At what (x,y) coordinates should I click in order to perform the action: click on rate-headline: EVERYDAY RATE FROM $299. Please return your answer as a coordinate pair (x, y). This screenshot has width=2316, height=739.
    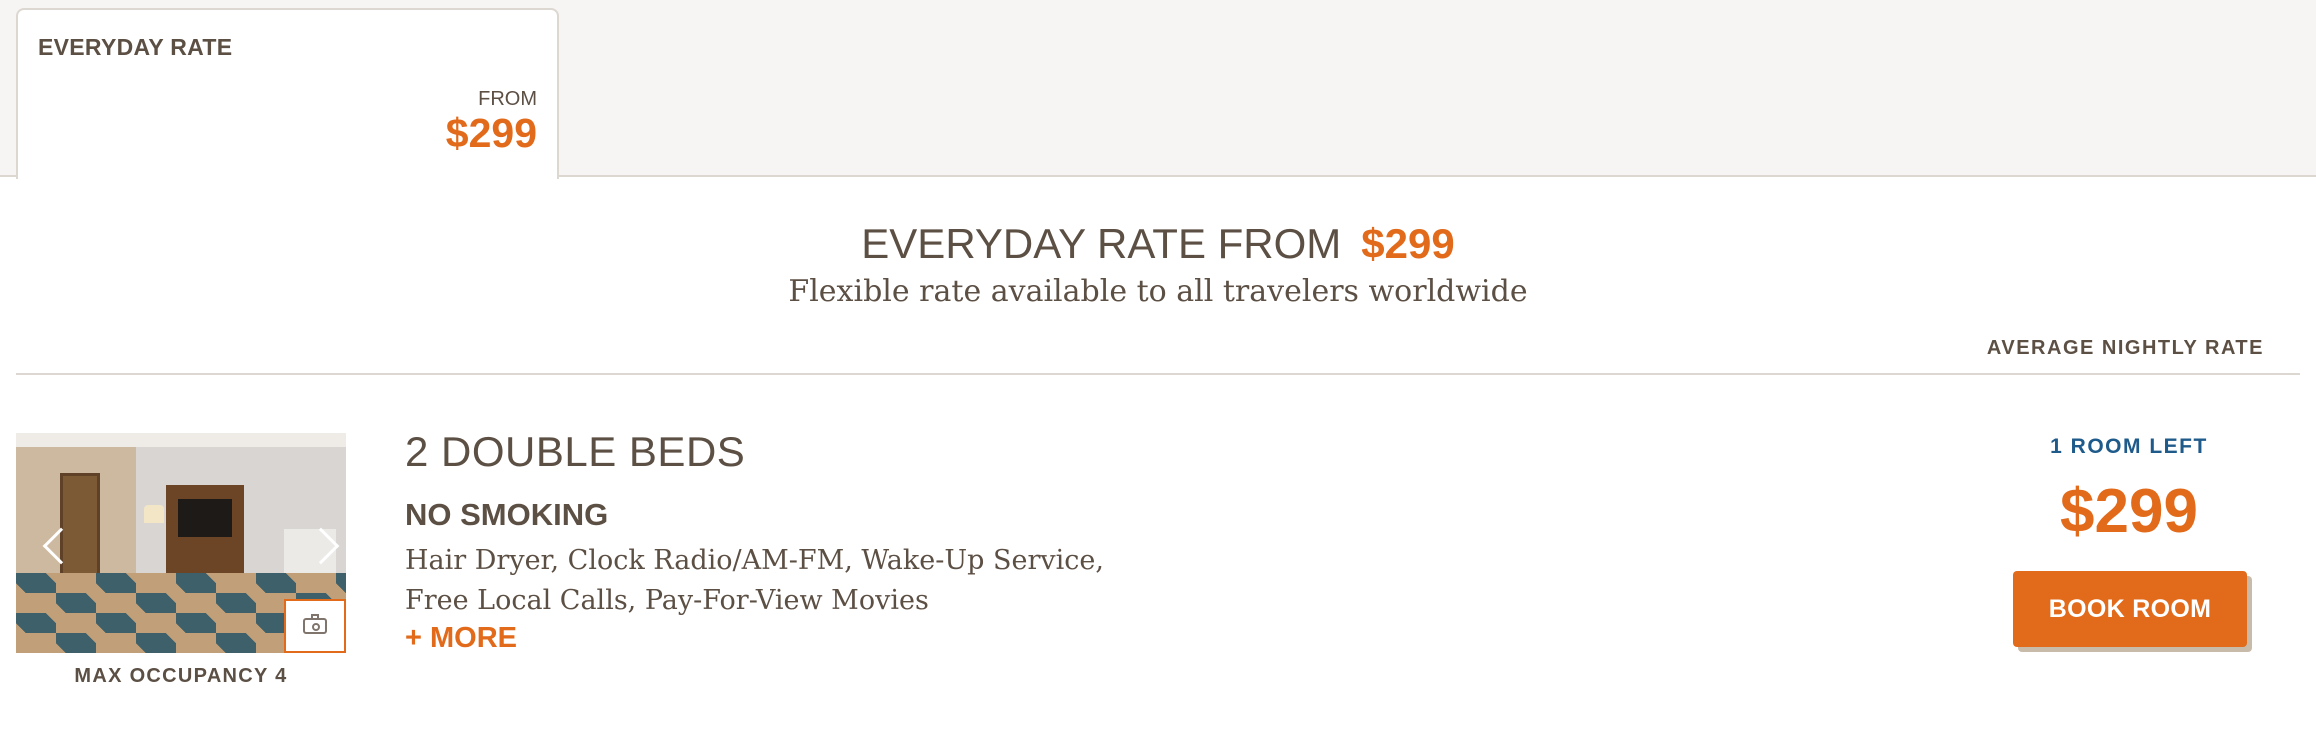
    Looking at the image, I should click on (1158, 244).